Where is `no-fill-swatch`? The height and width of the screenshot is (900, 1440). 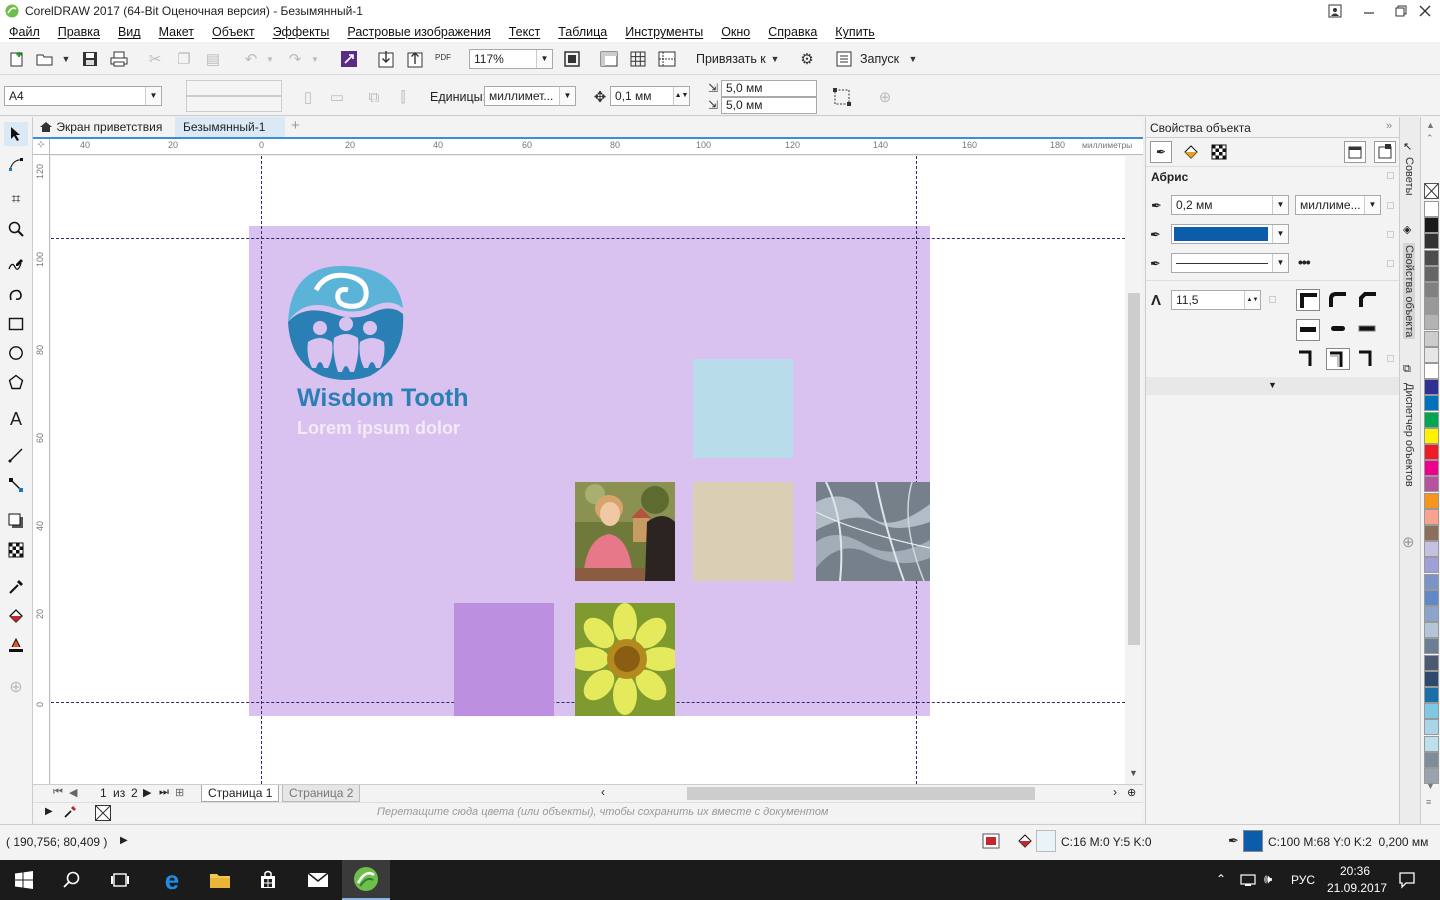
no-fill-swatch is located at coordinates (1431, 191).